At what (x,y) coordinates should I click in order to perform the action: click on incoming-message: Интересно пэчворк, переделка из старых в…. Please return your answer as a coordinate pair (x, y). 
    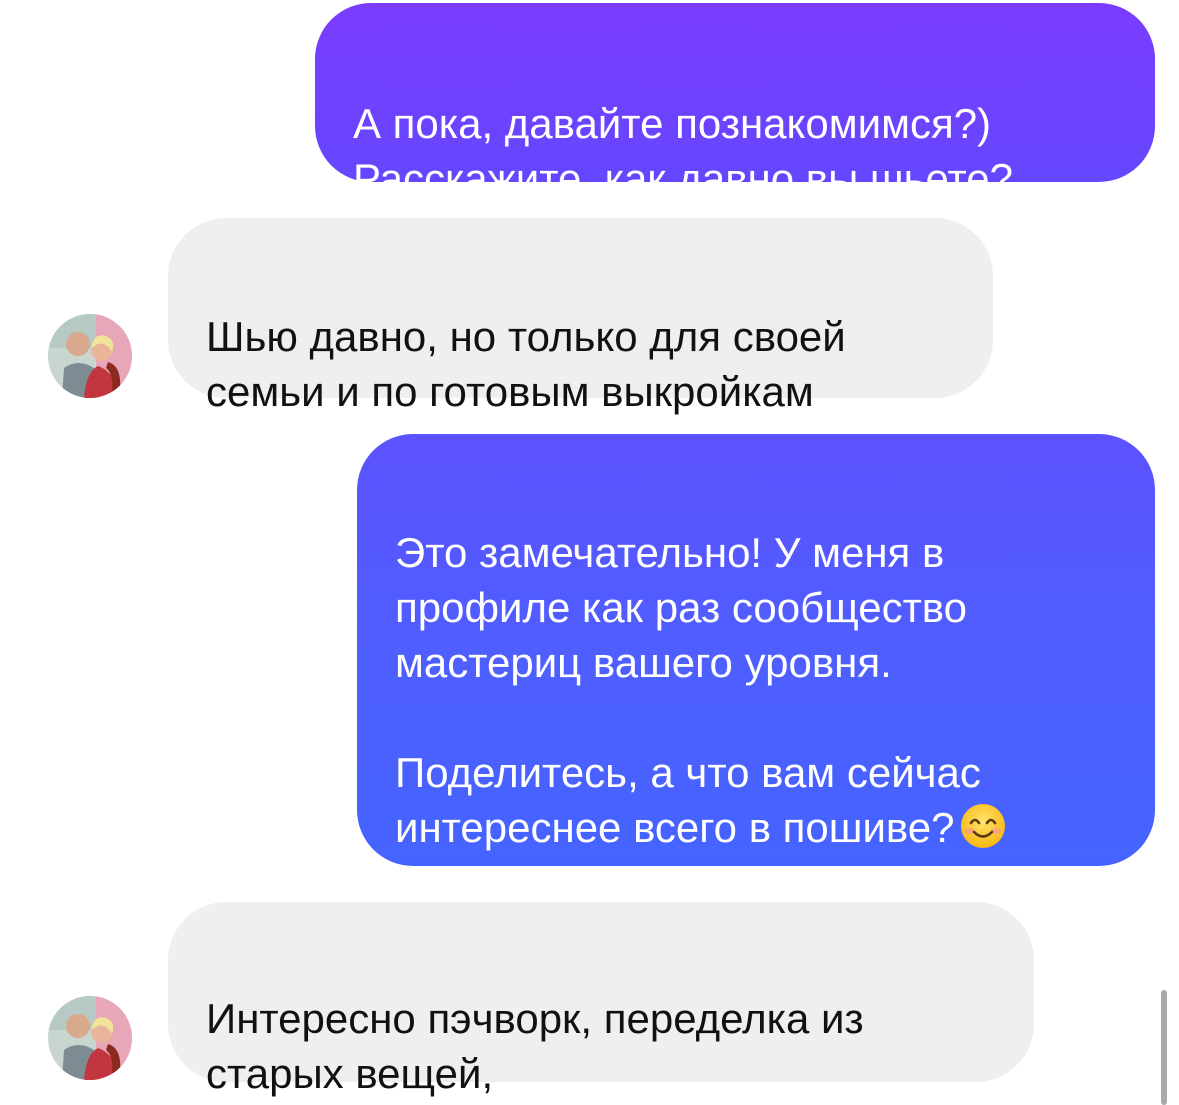
    Looking at the image, I should click on (601, 999).